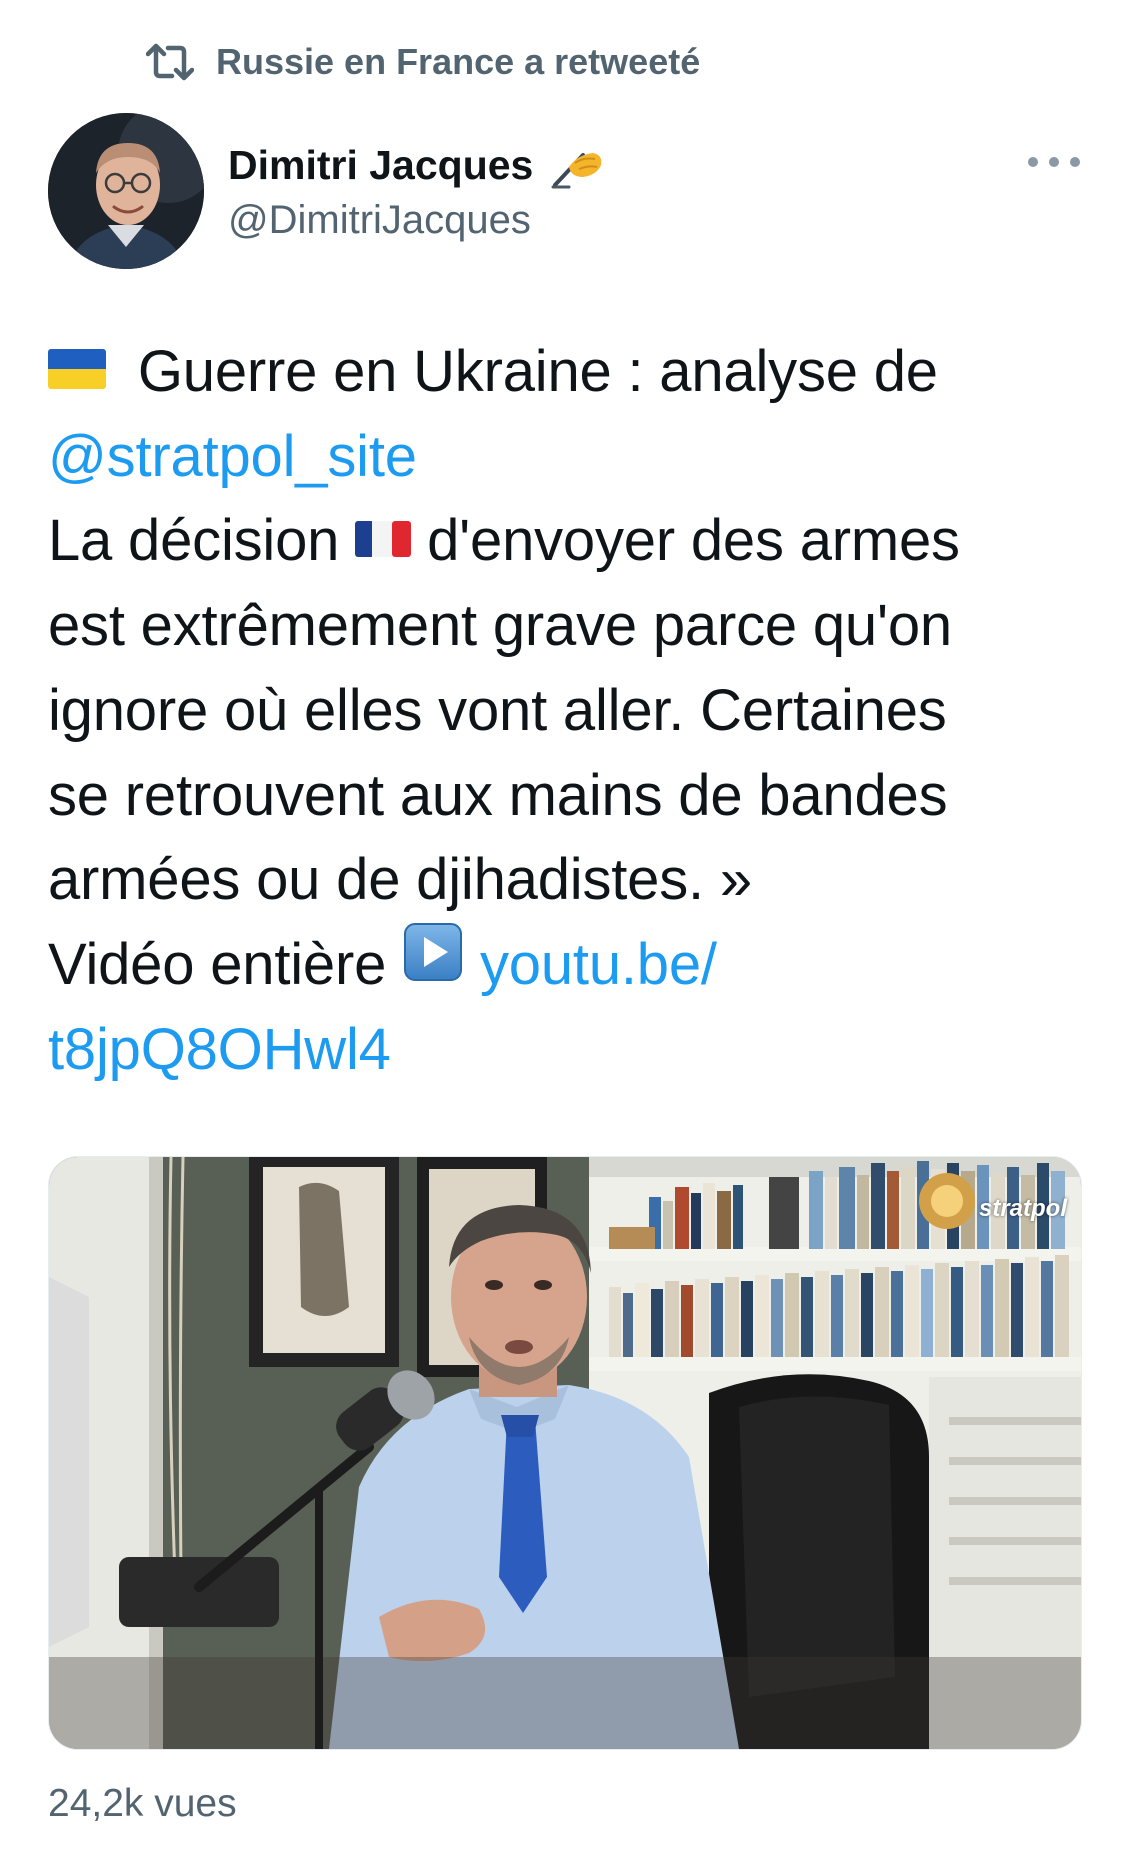 The image size is (1125, 1857). Describe the element at coordinates (77, 370) in the screenshot. I see `ukraine-flag-icon` at that location.